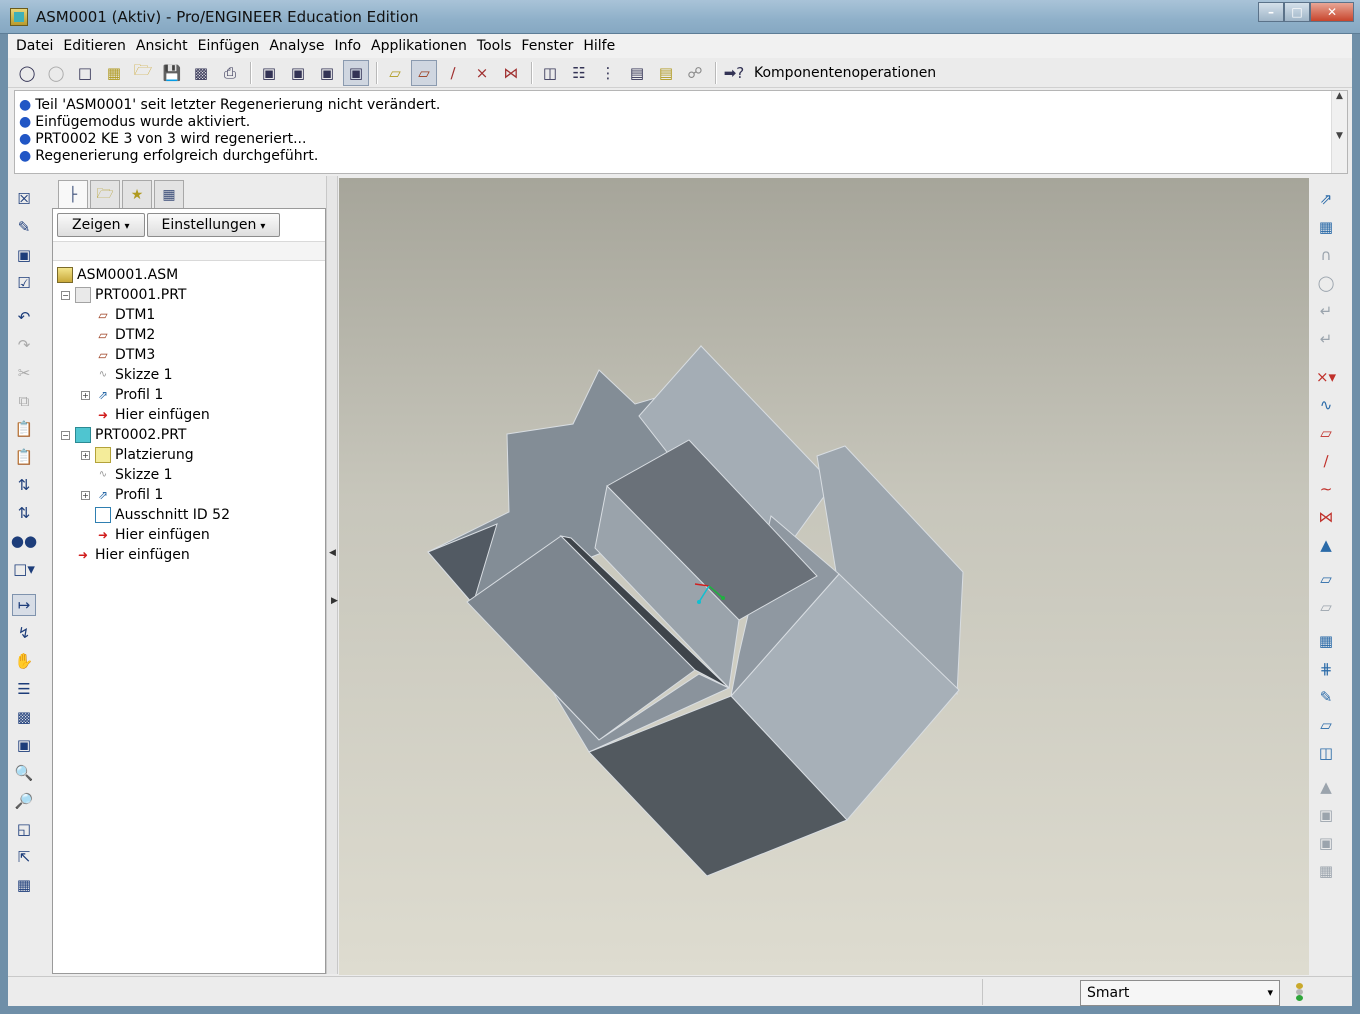  What do you see at coordinates (332, 575) in the screenshot?
I see `panel-splitter: ◀ ▶` at bounding box center [332, 575].